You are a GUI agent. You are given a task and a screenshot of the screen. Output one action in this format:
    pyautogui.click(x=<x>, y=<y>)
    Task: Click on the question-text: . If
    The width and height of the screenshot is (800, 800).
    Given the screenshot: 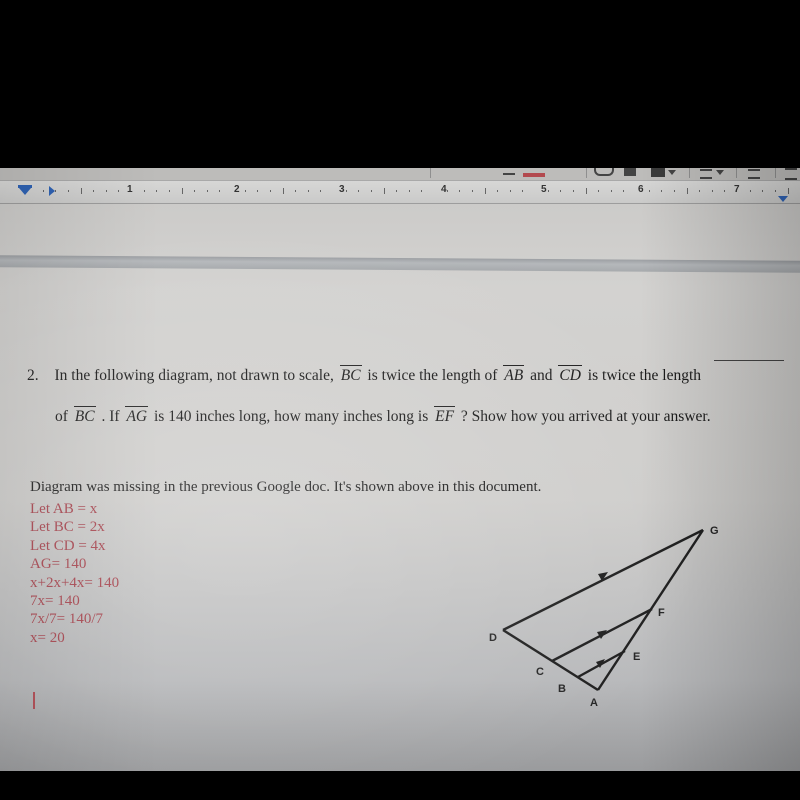 What is the action you would take?
    pyautogui.click(x=110, y=416)
    